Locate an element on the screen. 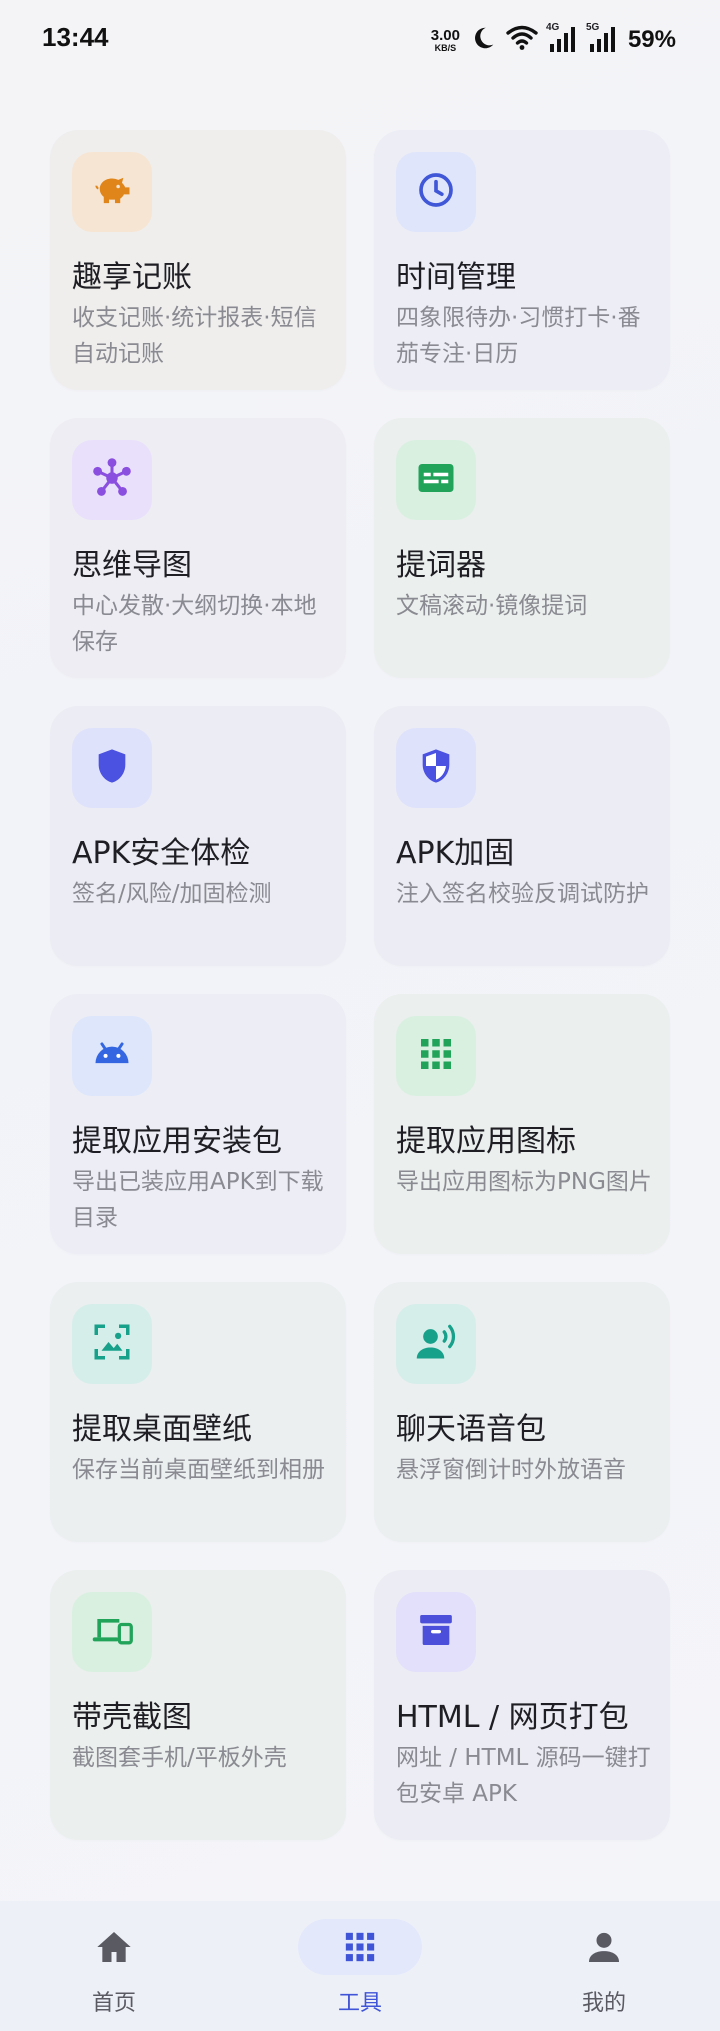  tool-card-apk-security-check: APK安全体检 签名/风险/加固检测 is located at coordinates (198, 836).